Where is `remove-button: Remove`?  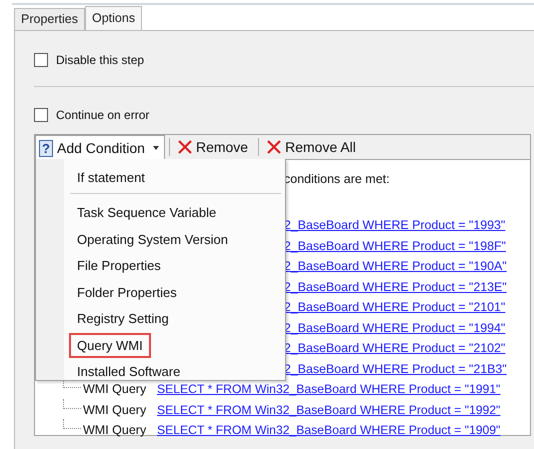
remove-button: Remove is located at coordinates (214, 147).